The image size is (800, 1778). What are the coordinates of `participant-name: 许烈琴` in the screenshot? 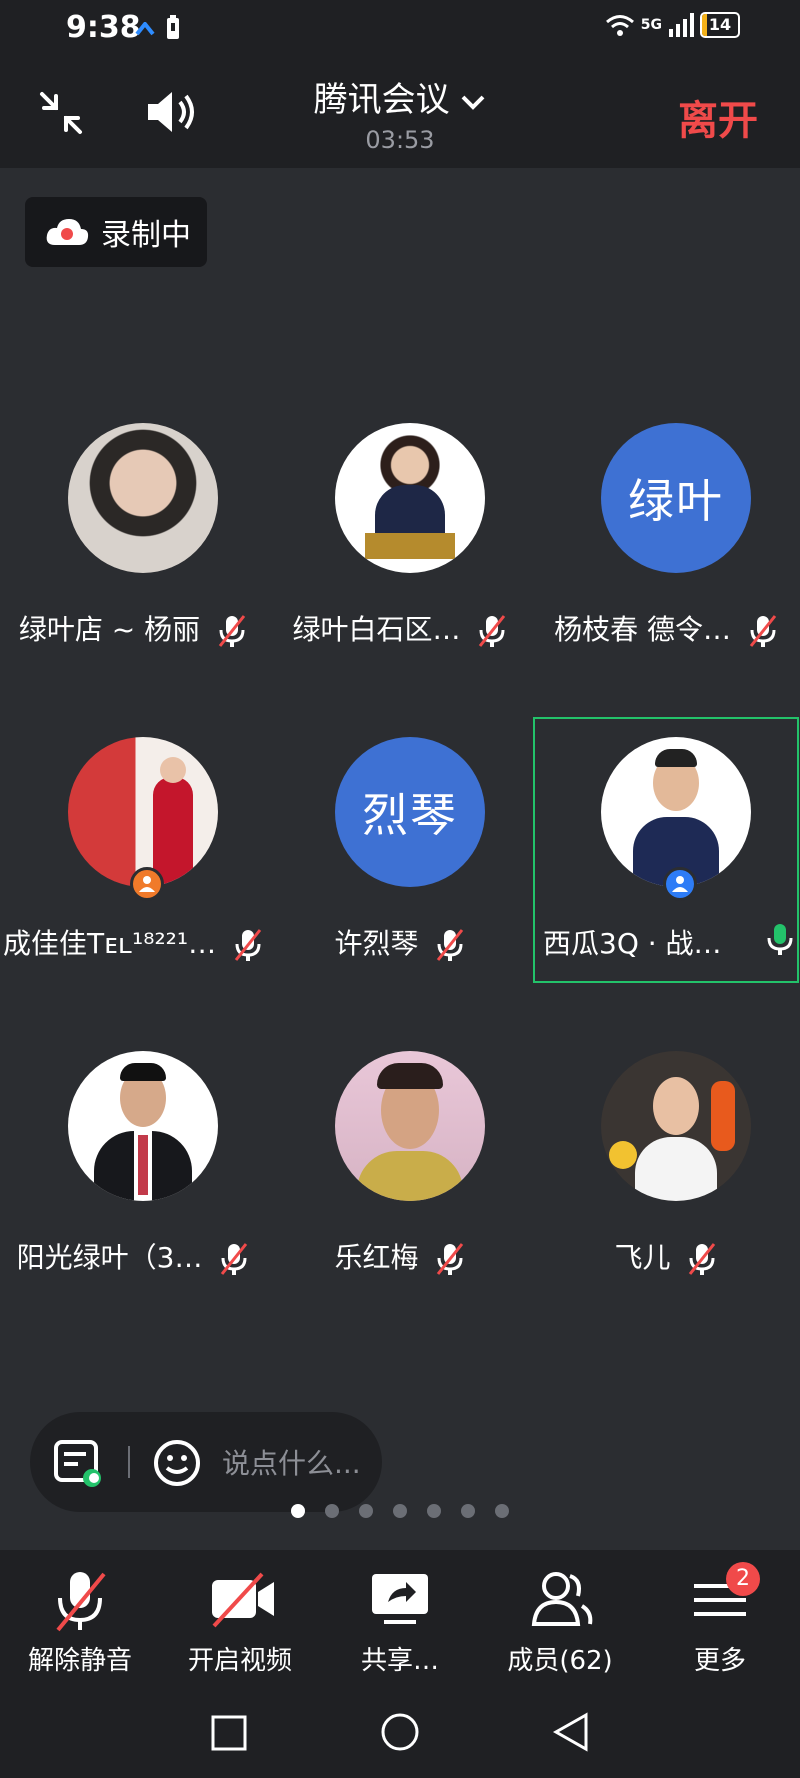 It's located at (376, 943).